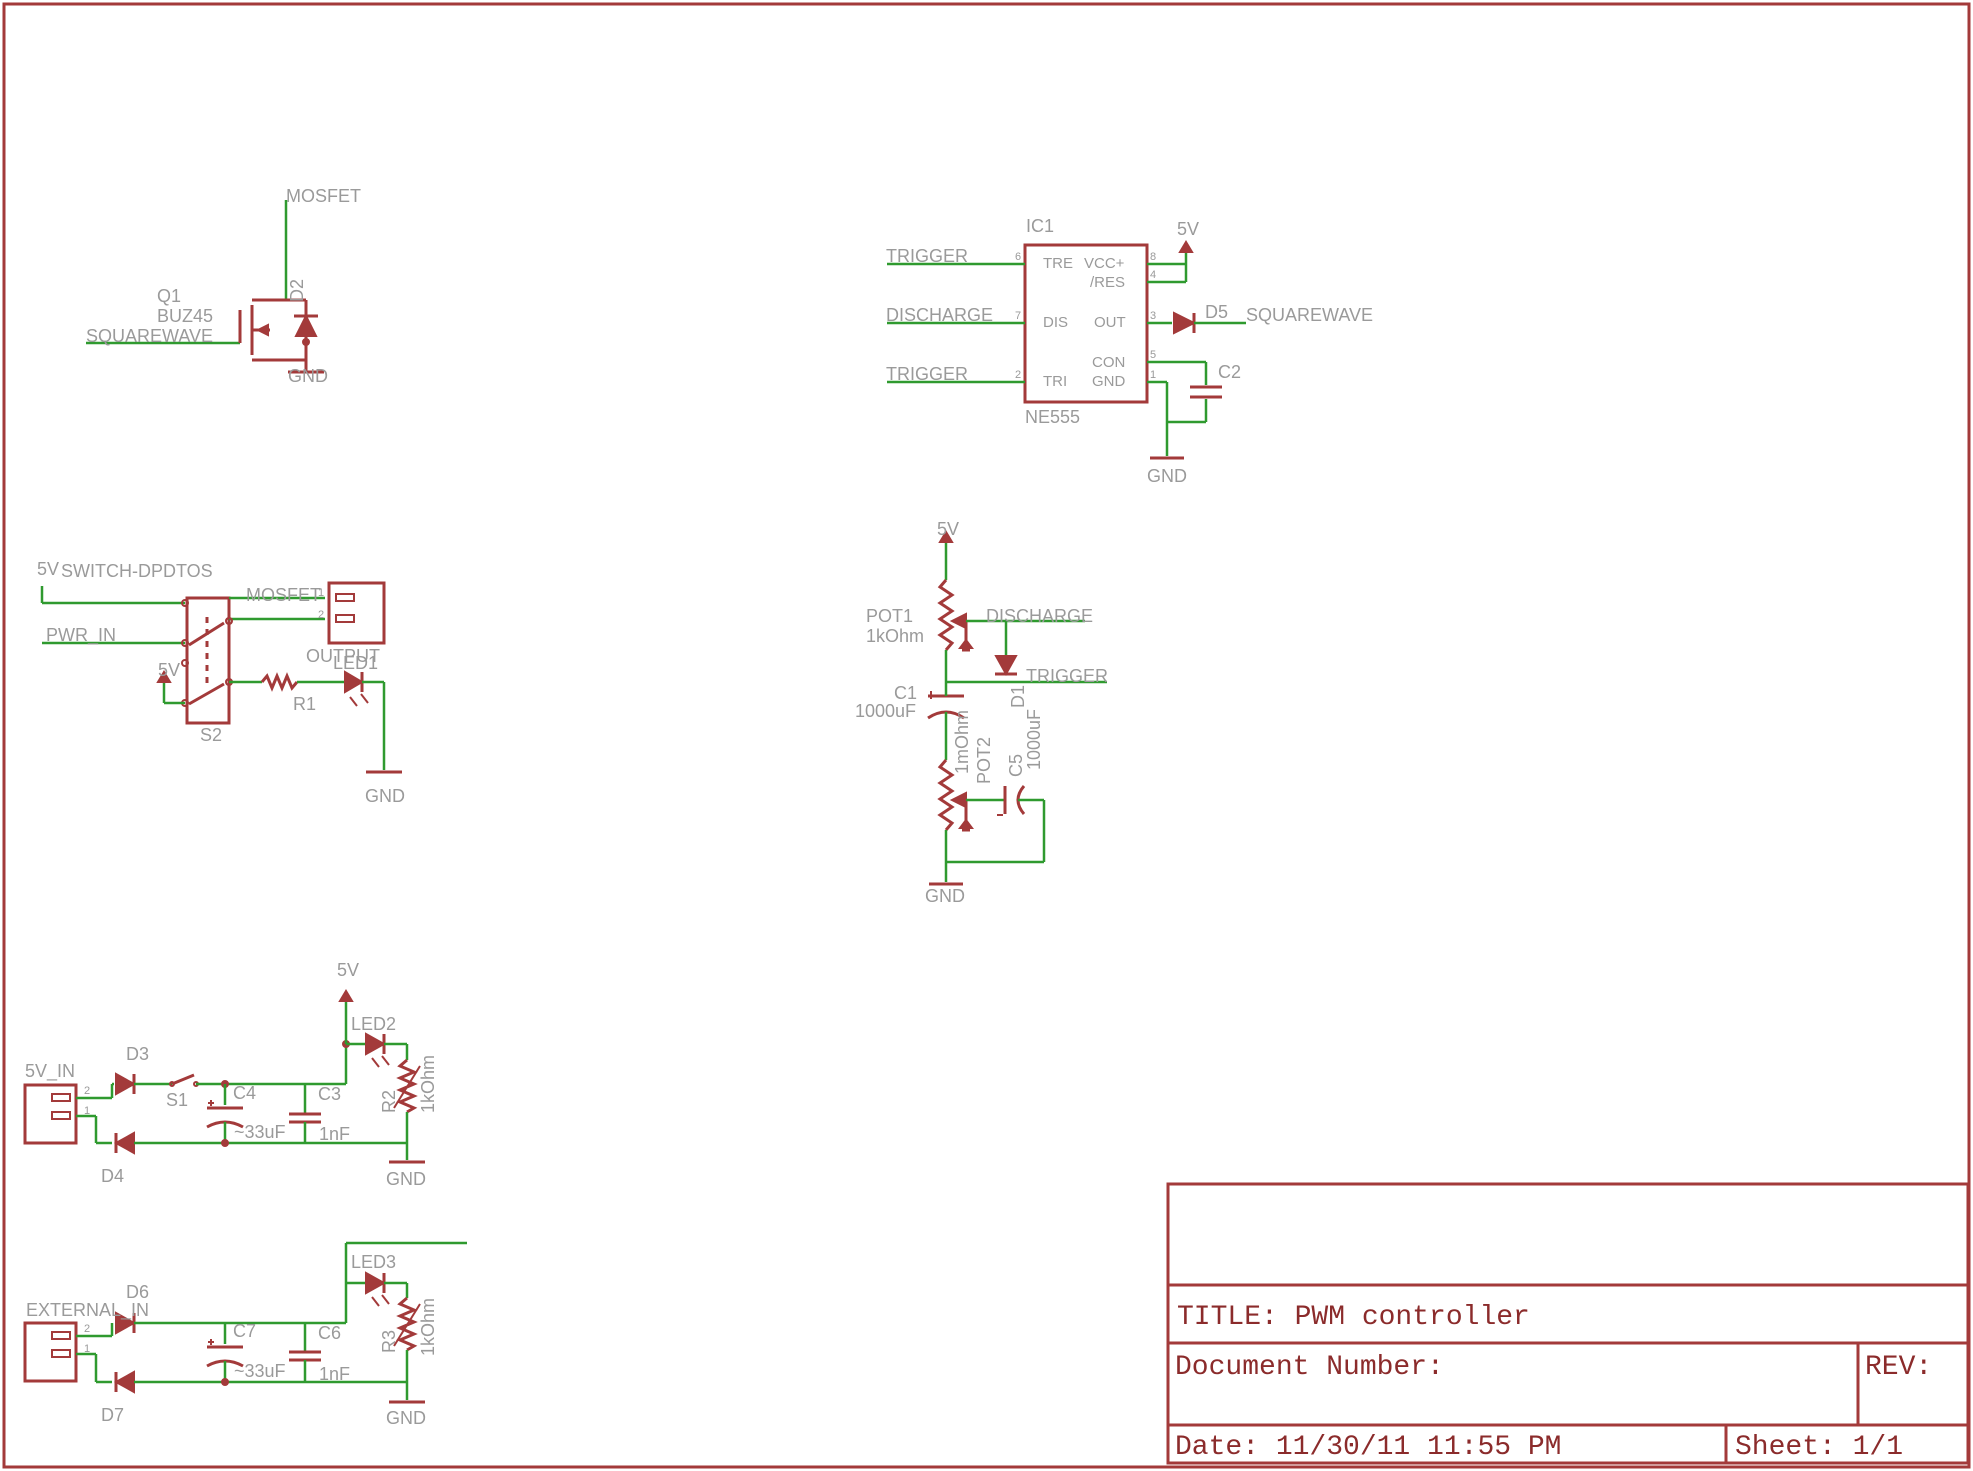 This screenshot has height=1471, width=1973. What do you see at coordinates (223, 286) in the screenshot?
I see `q1-mosfet-section: MOSFET Q1 BUZ45 SQUAREWAVE D2 GND` at bounding box center [223, 286].